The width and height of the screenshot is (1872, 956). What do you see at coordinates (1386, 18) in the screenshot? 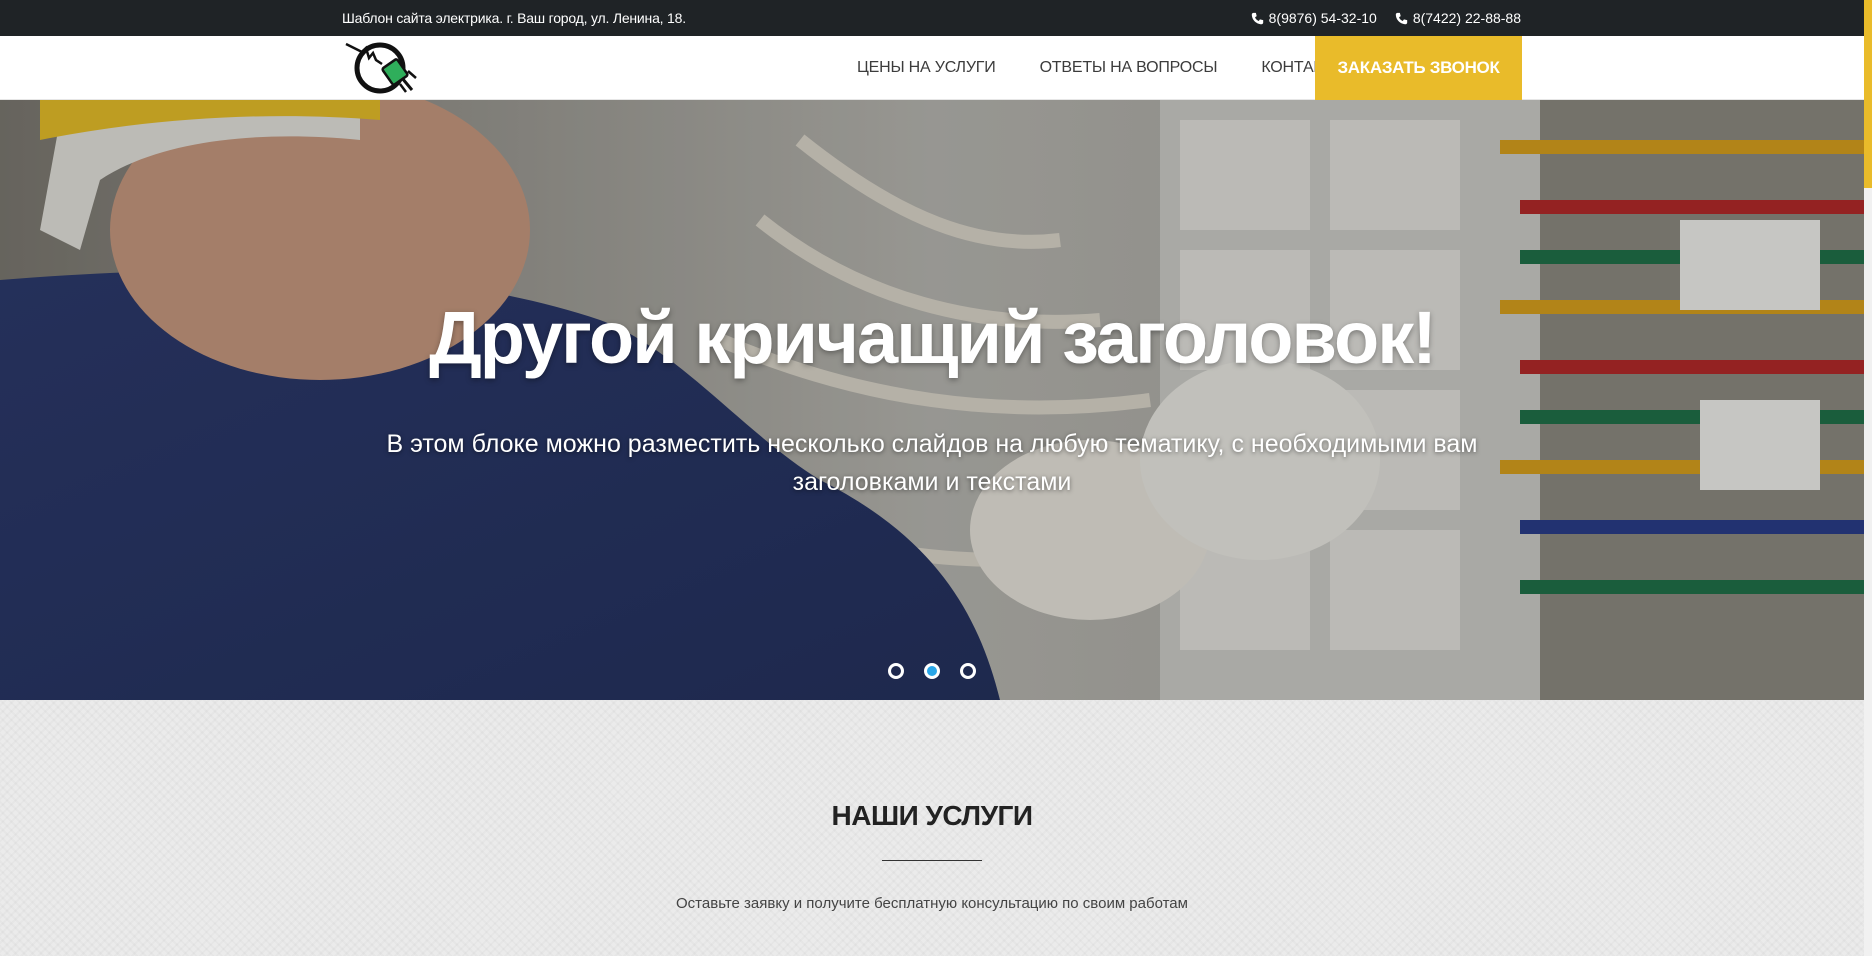
I see `phone-list: 8(9876) 54-32-10 8(7422) 22-88-88` at bounding box center [1386, 18].